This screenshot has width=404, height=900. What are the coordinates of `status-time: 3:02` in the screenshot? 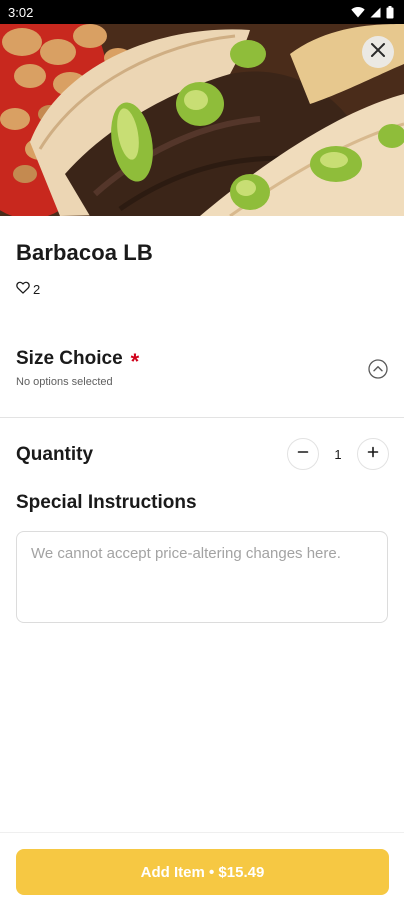 It's located at (21, 12).